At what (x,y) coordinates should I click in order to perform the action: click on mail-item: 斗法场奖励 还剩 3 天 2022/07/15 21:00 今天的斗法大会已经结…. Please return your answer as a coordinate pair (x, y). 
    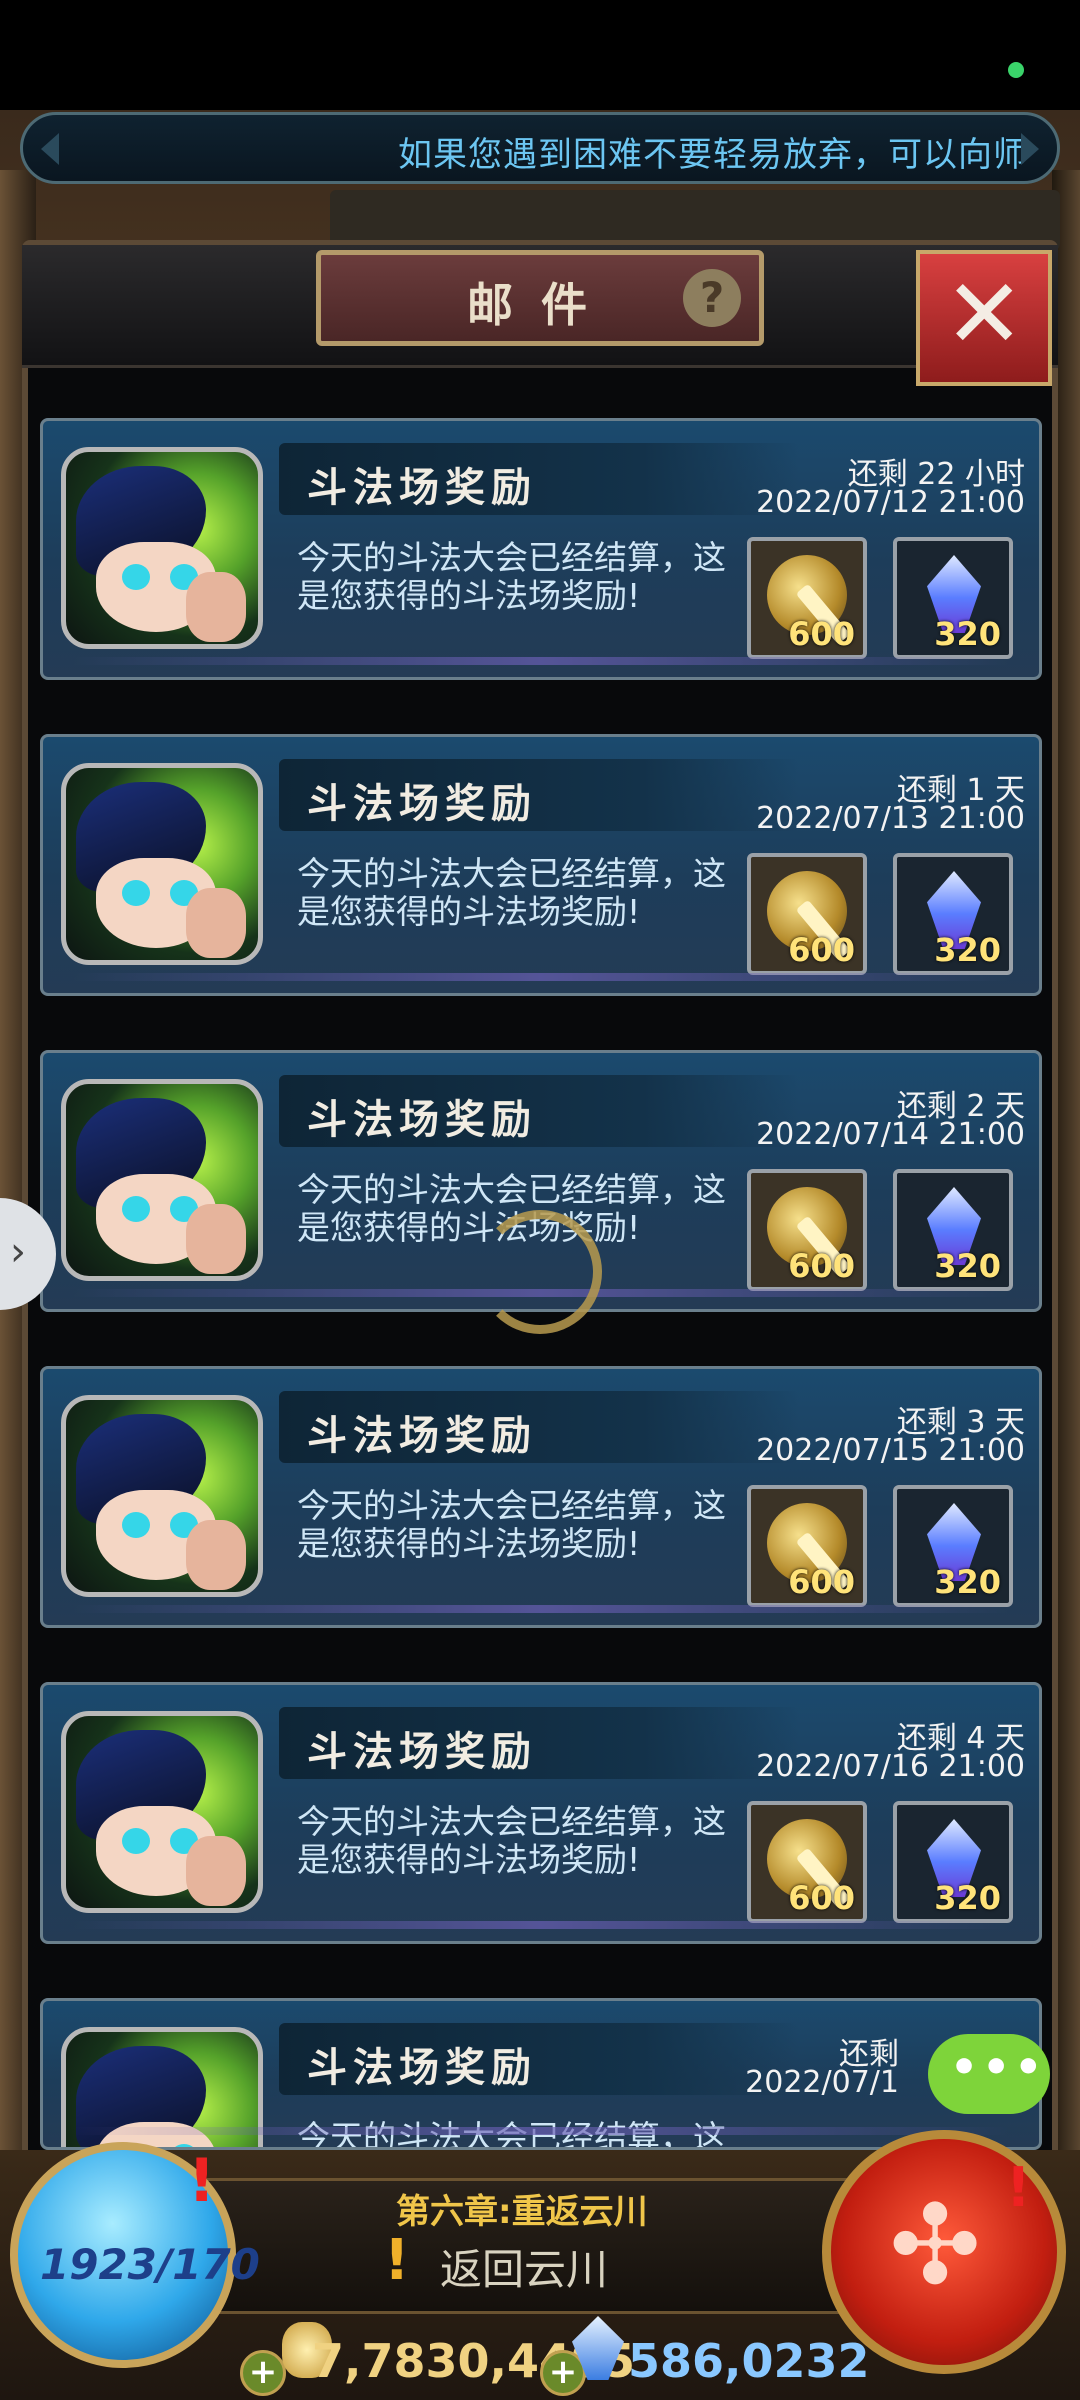
    Looking at the image, I should click on (541, 1497).